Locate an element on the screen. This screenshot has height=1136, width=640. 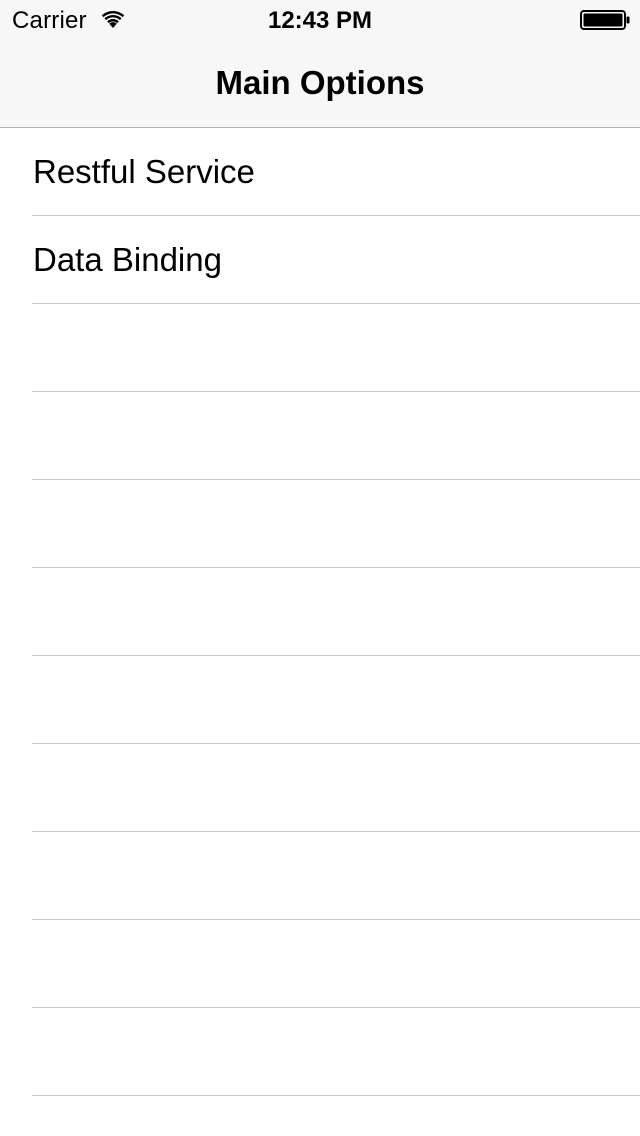
battery-icon is located at coordinates (605, 20).